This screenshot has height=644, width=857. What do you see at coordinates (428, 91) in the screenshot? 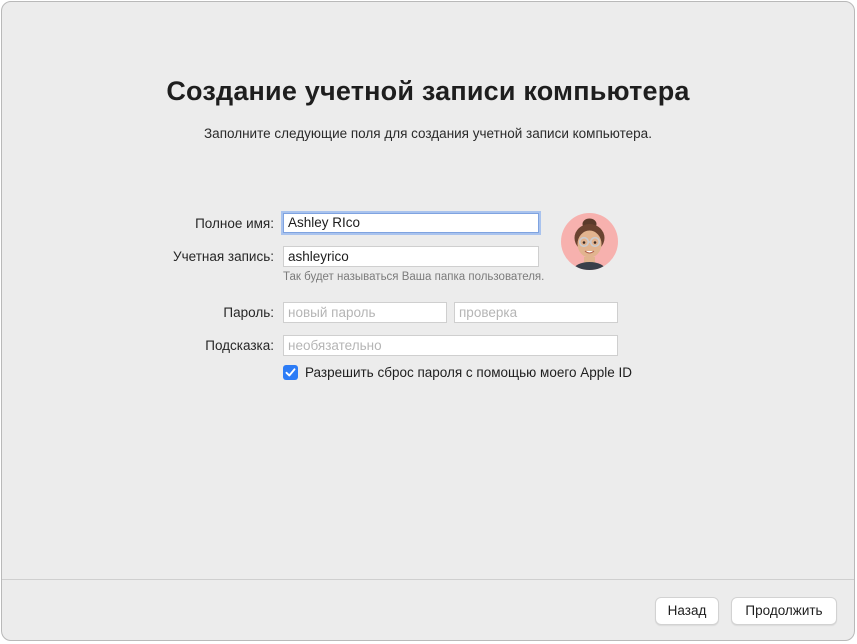
I see `page-title: Создание учетной записи компьютера` at bounding box center [428, 91].